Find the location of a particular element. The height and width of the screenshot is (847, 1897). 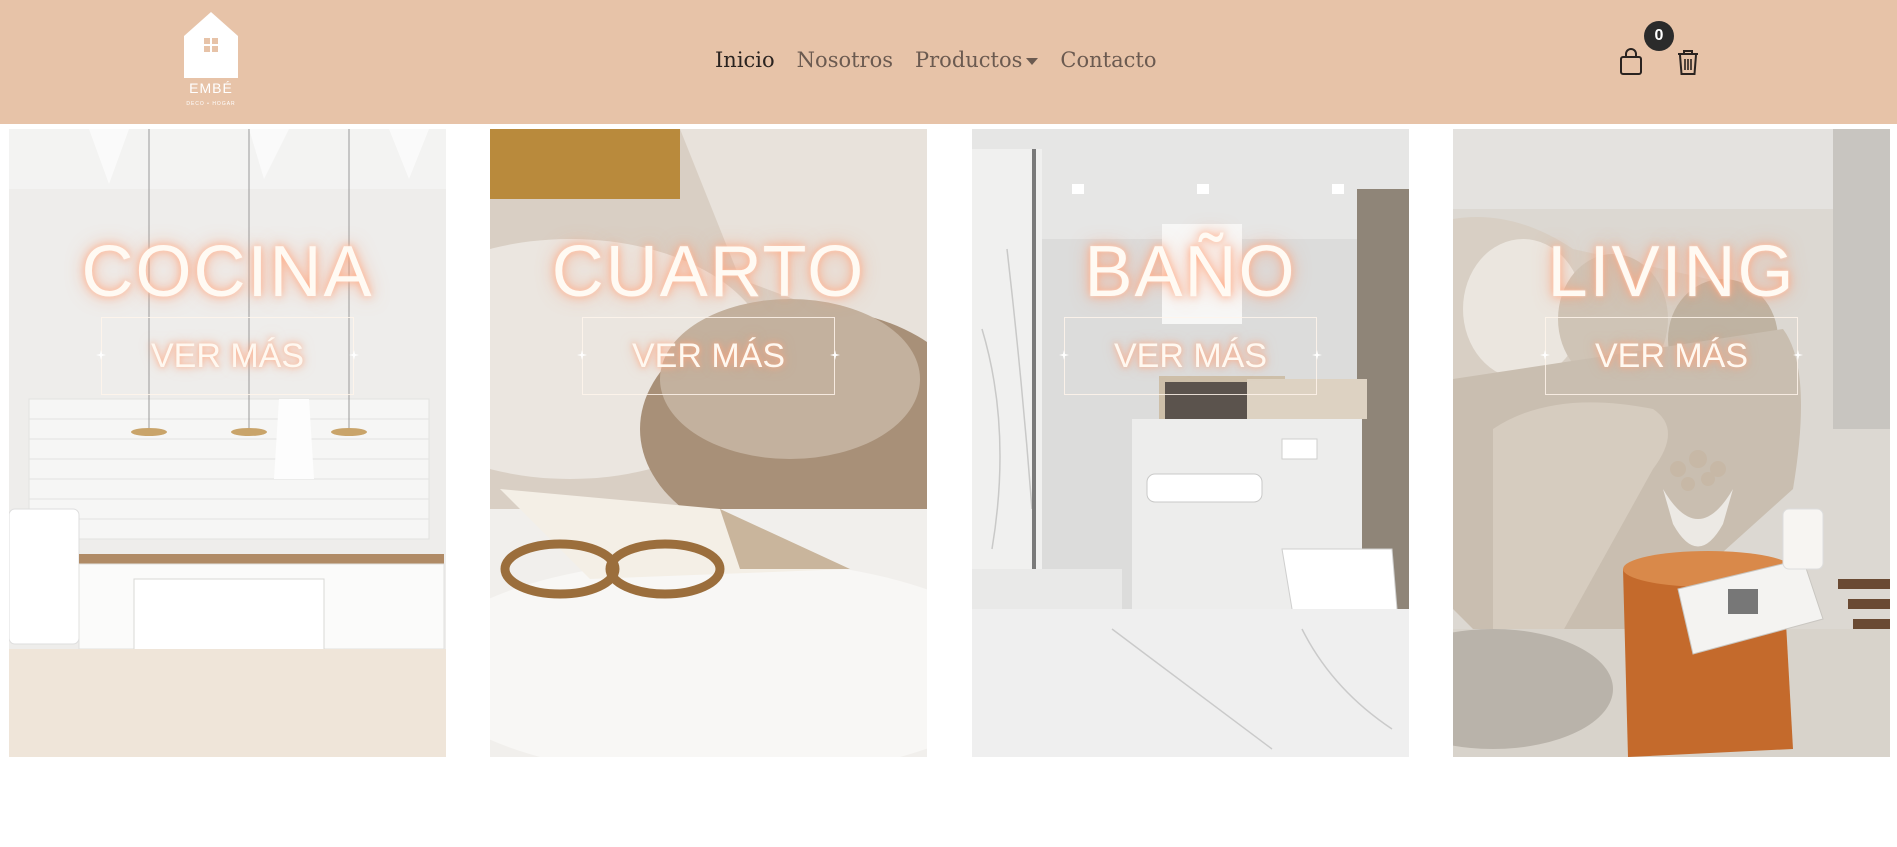

brand-tagline: DECO • HOGAR is located at coordinates (211, 104).